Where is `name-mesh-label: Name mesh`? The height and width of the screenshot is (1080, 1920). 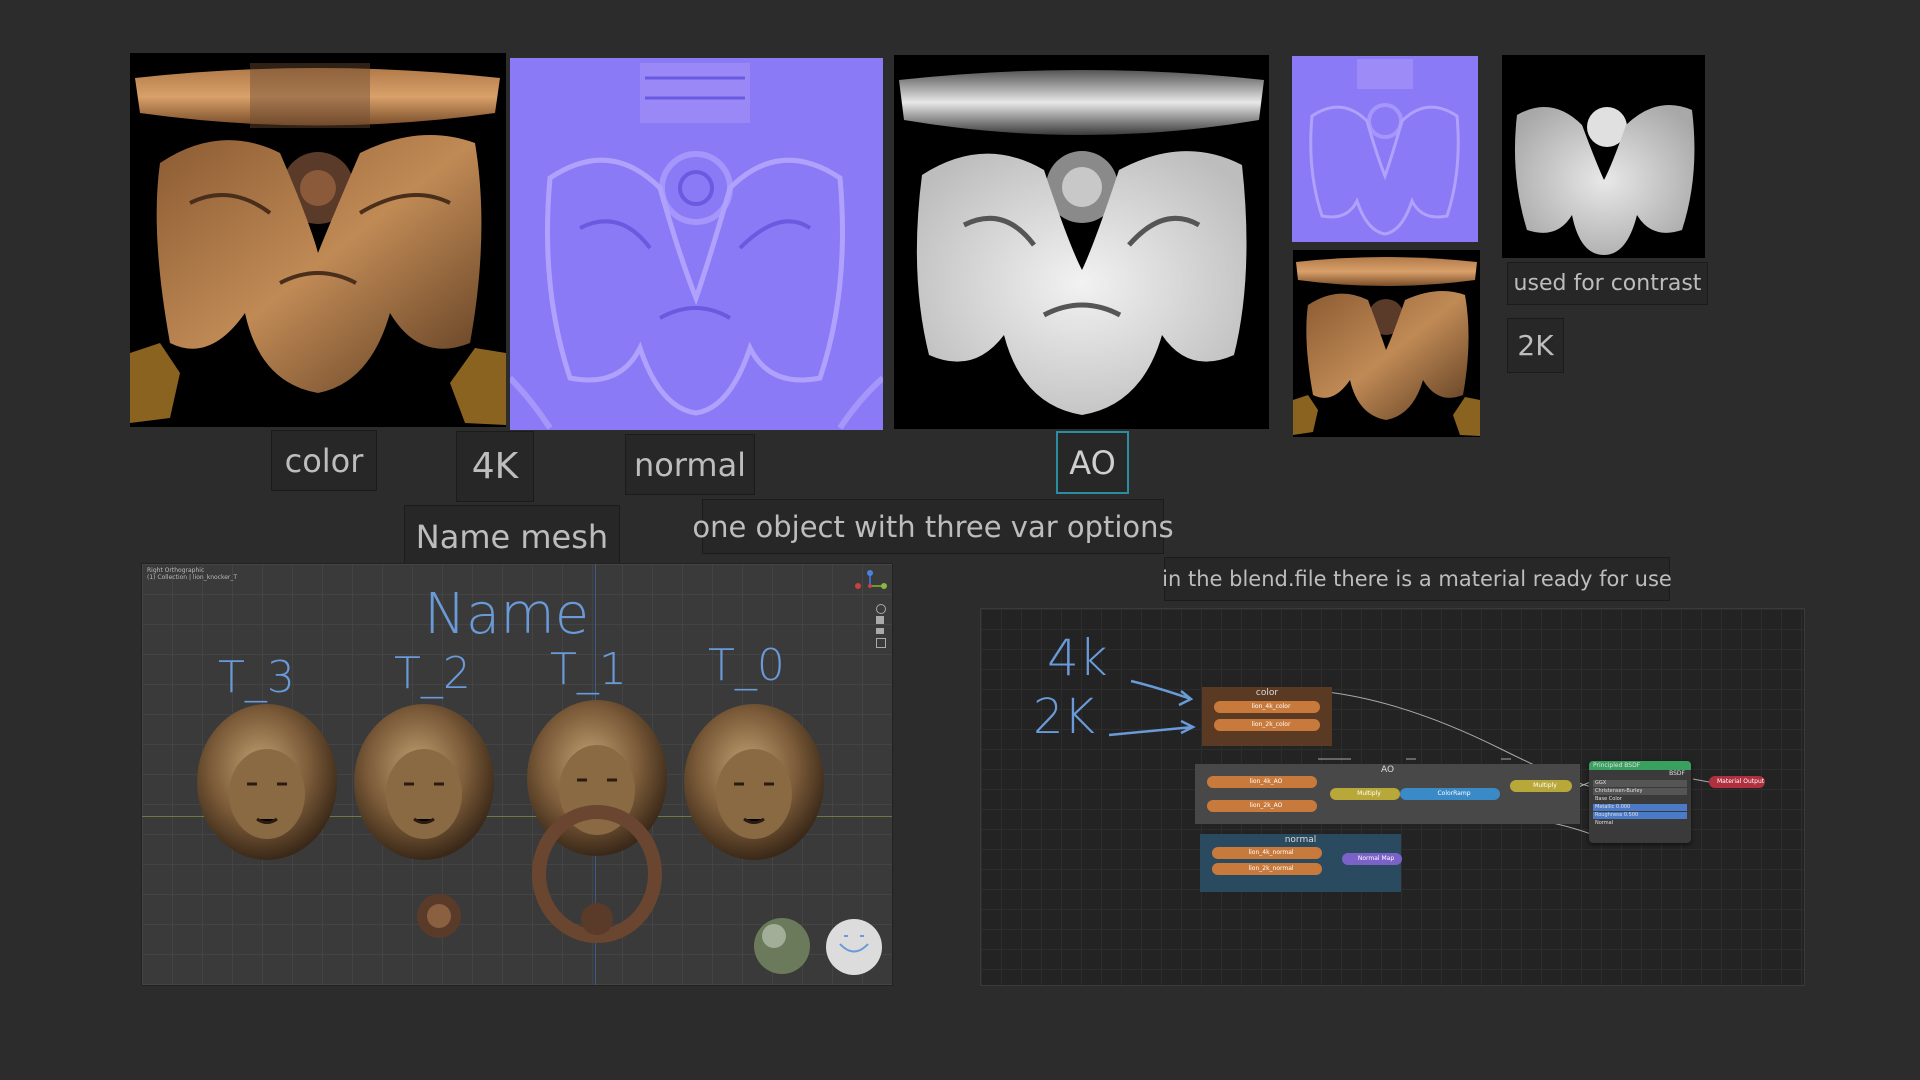
name-mesh-label: Name mesh is located at coordinates (512, 536).